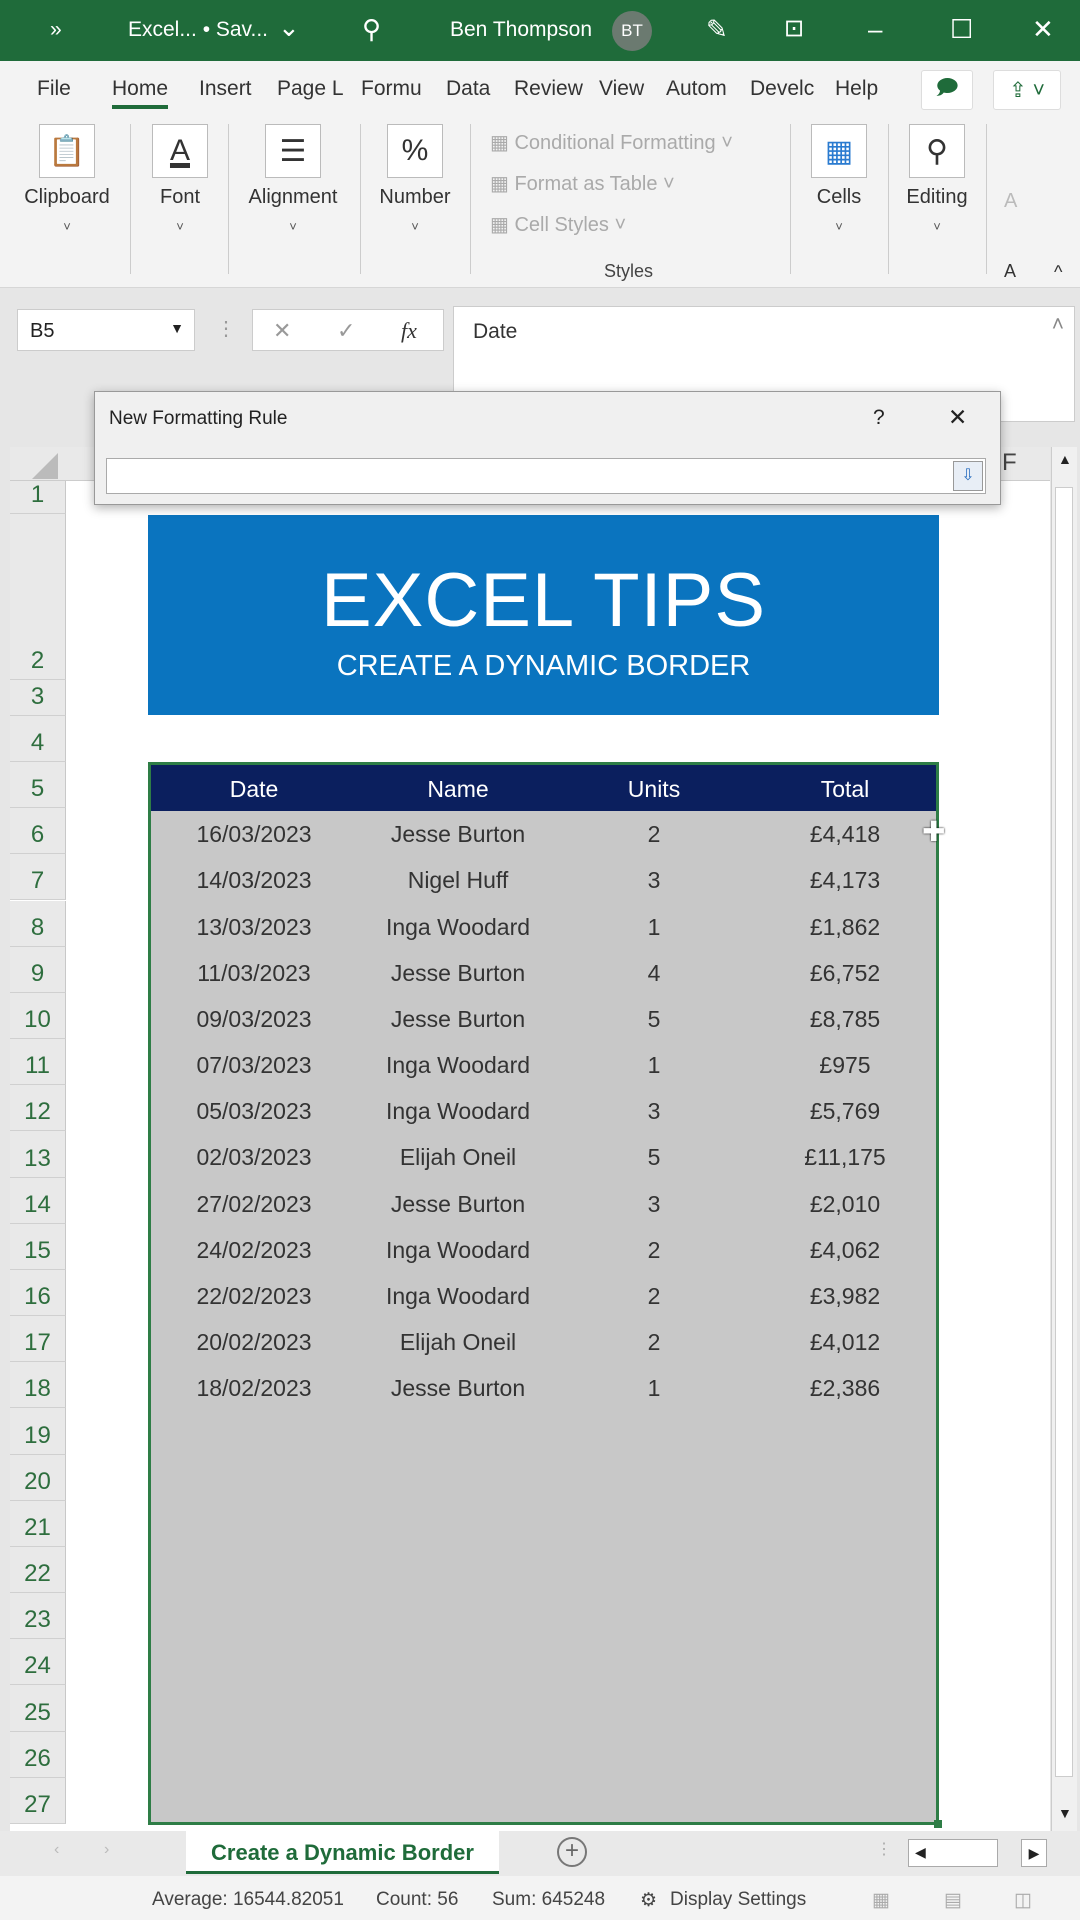  Describe the element at coordinates (572, 1852) in the screenshot. I see `add-sheet-button: +` at that location.